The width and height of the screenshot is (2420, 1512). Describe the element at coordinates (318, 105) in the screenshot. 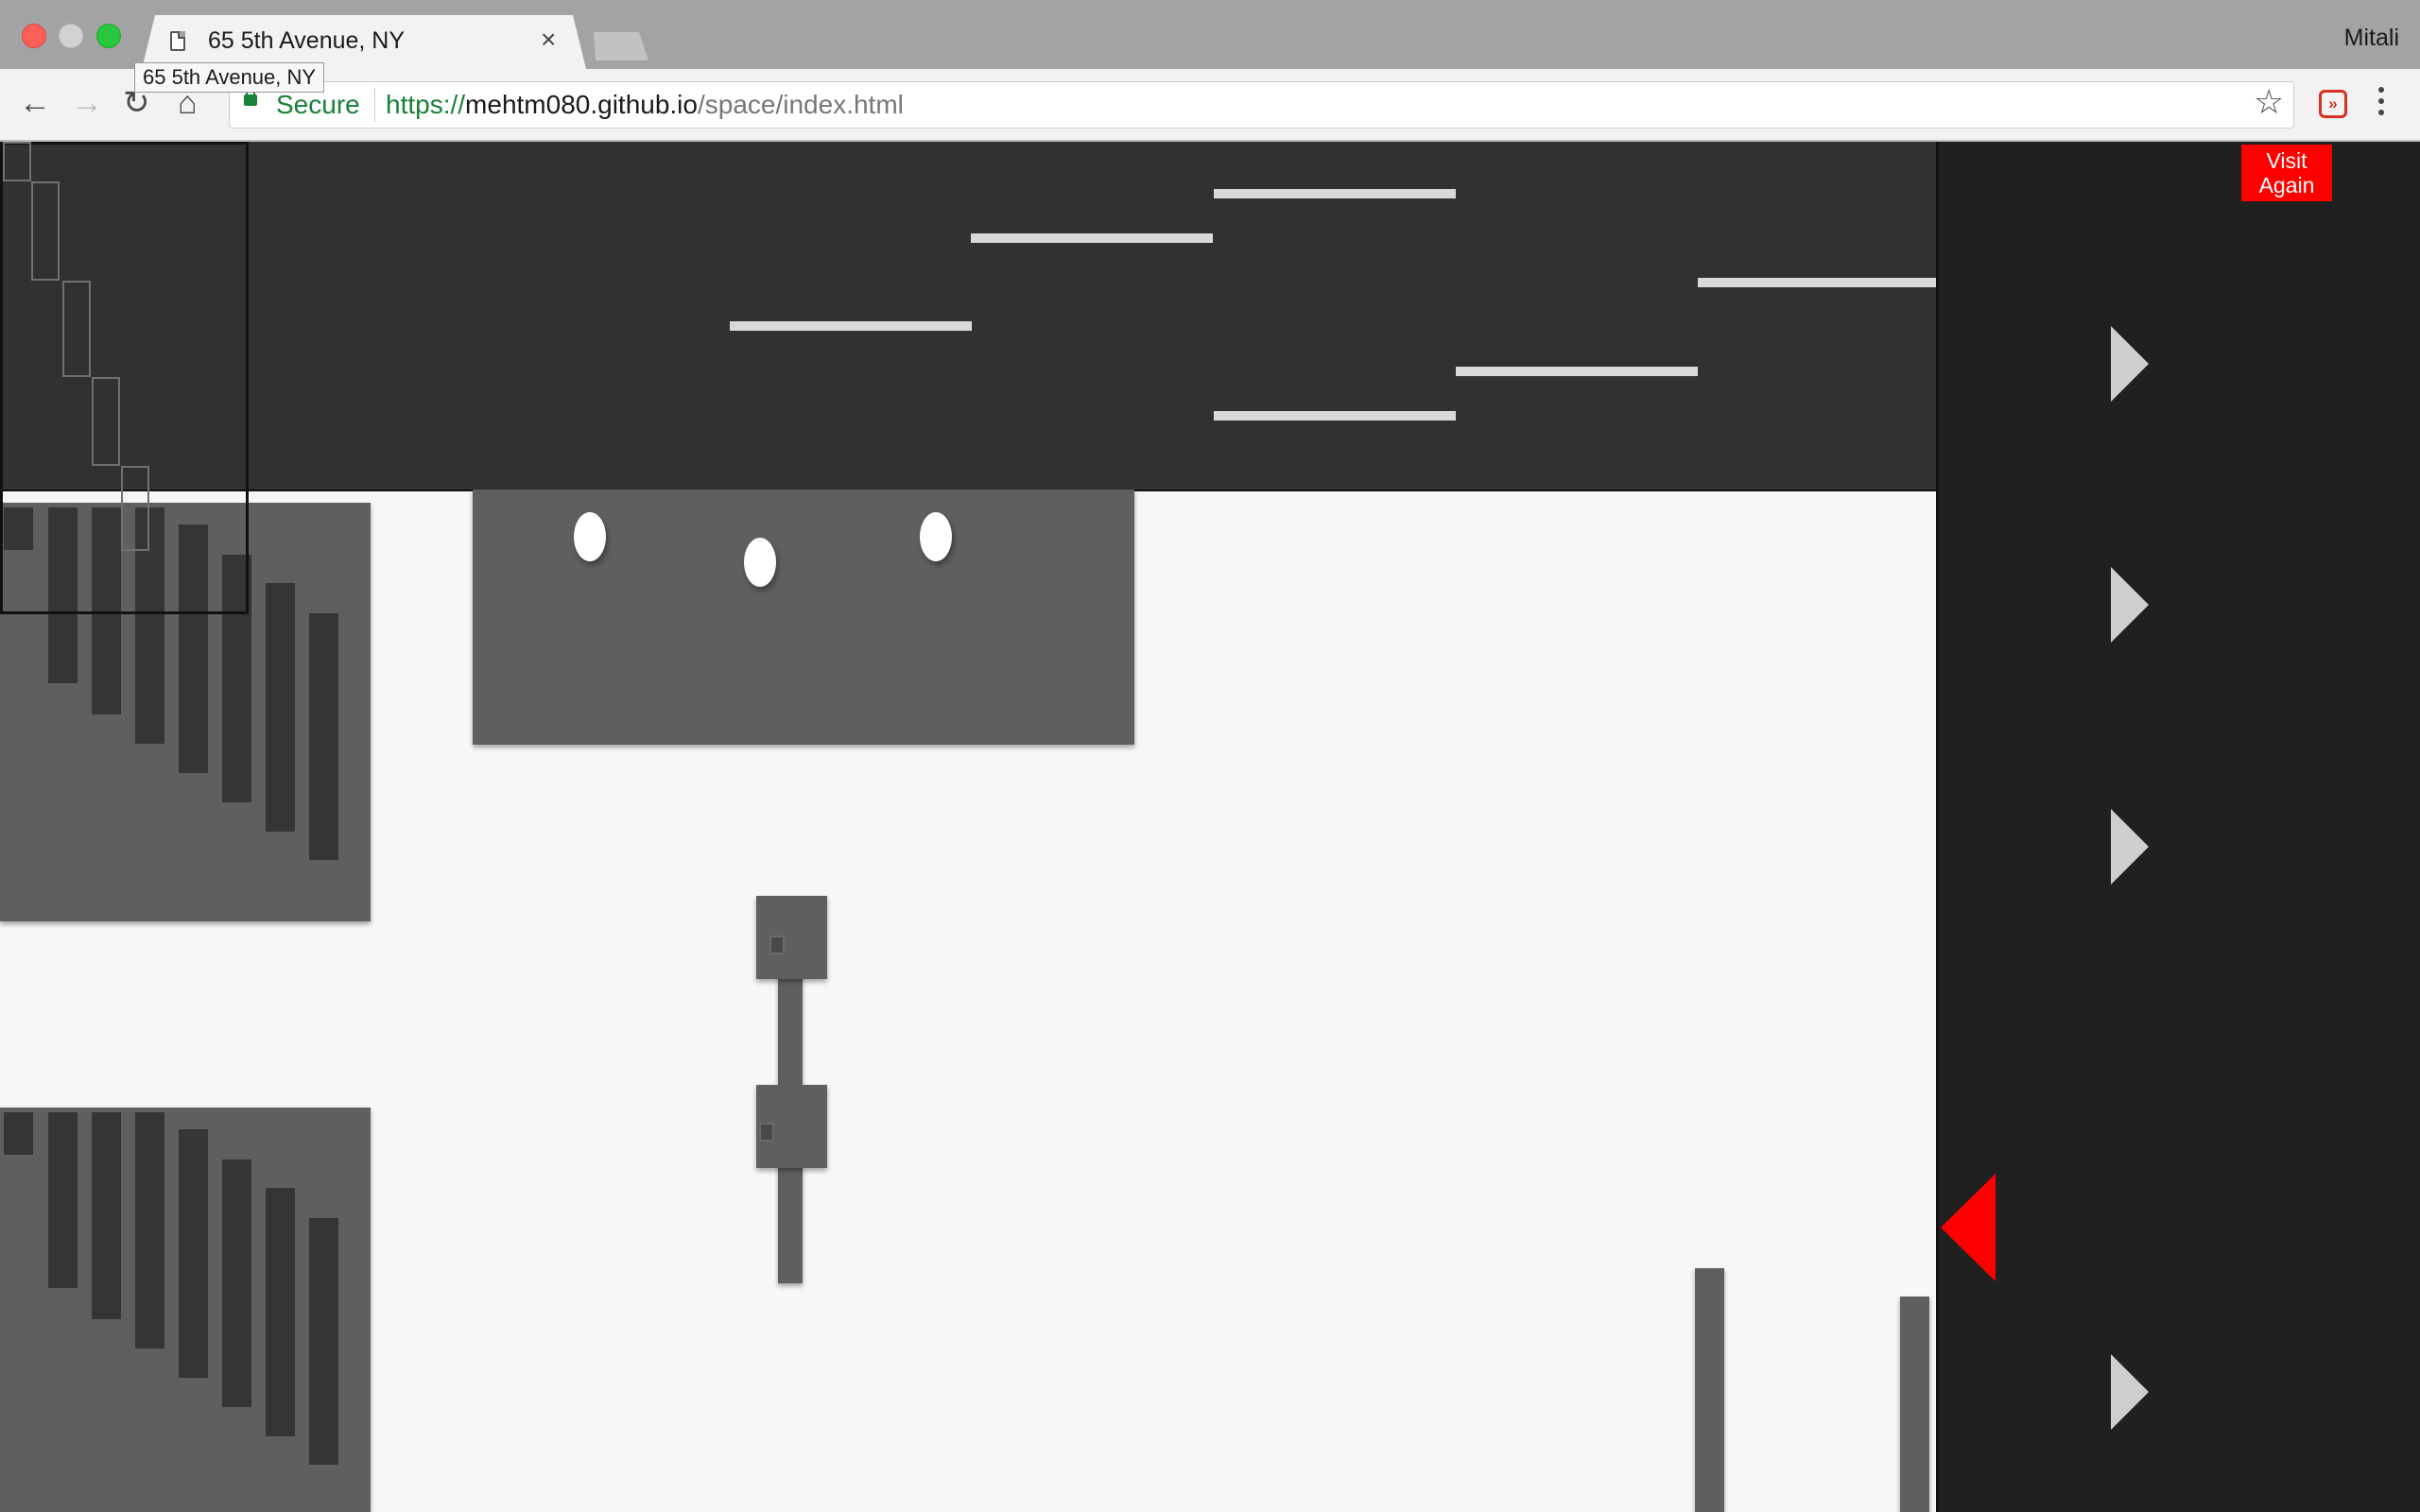

I see `security-label: Secure` at that location.